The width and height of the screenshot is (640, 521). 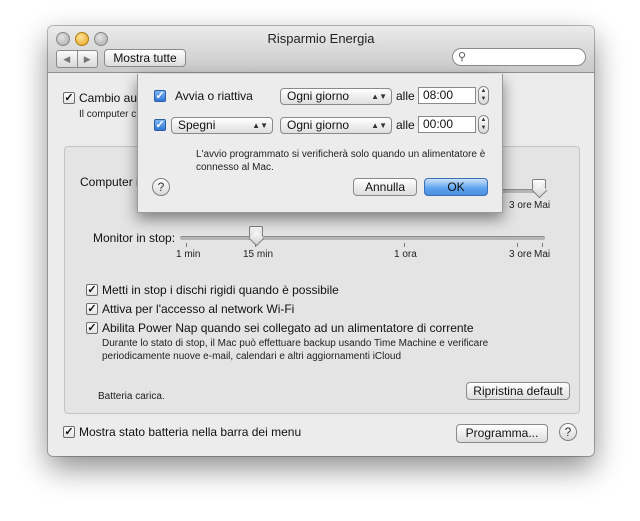 I want to click on ok-button: OK, so click(x=456, y=187).